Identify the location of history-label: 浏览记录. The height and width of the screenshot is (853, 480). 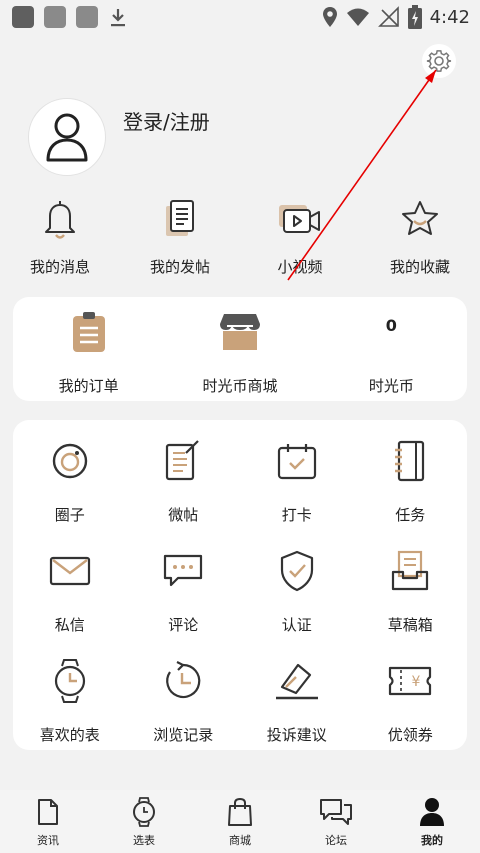
(183, 735).